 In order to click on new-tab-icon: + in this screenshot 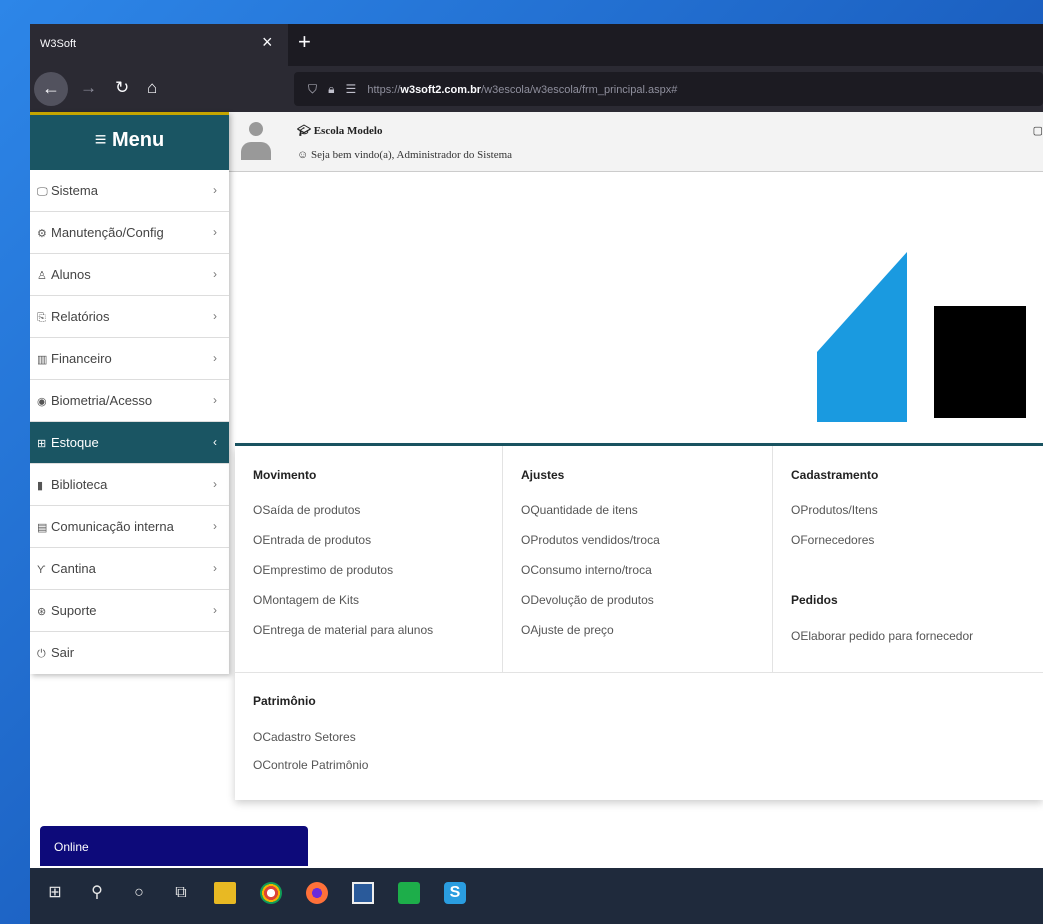, I will do `click(304, 42)`.